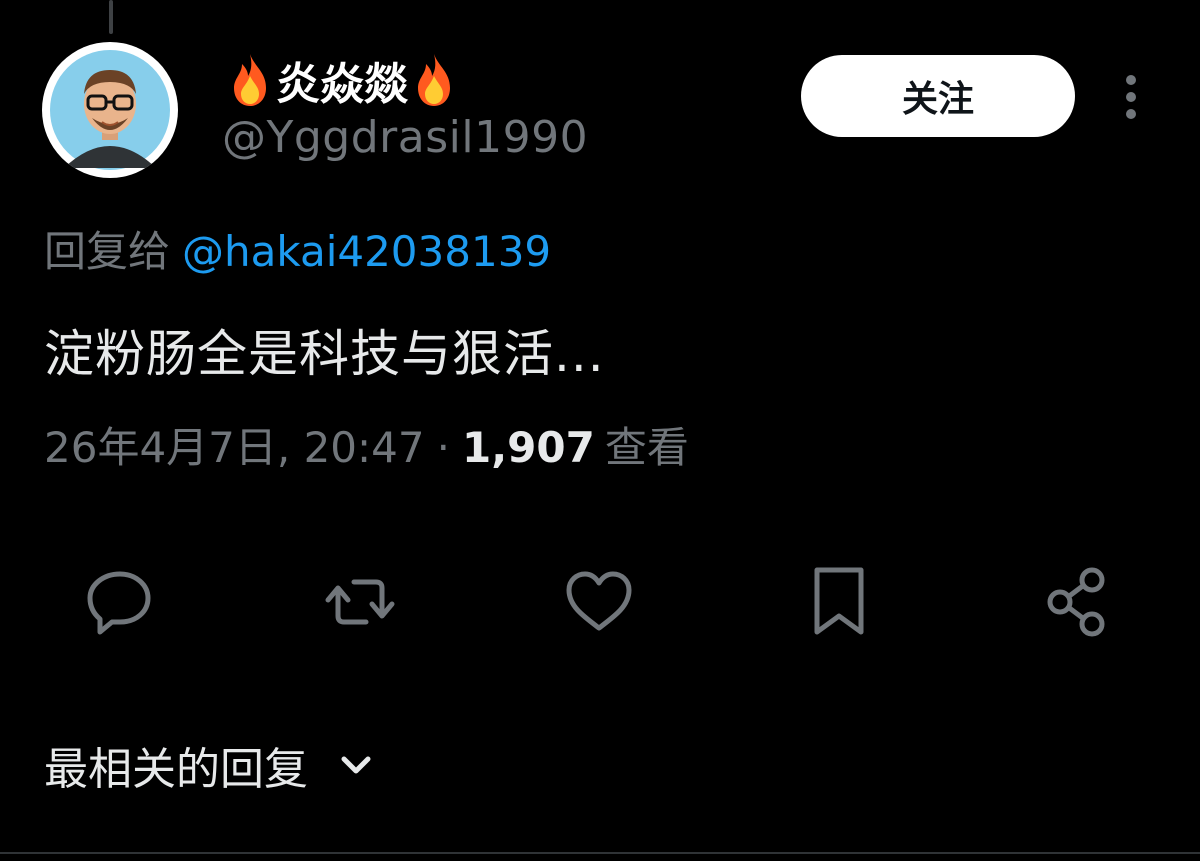 The height and width of the screenshot is (861, 1200). I want to click on tweet-timestamp: 26年4月7日, 20:47, so click(234, 447).